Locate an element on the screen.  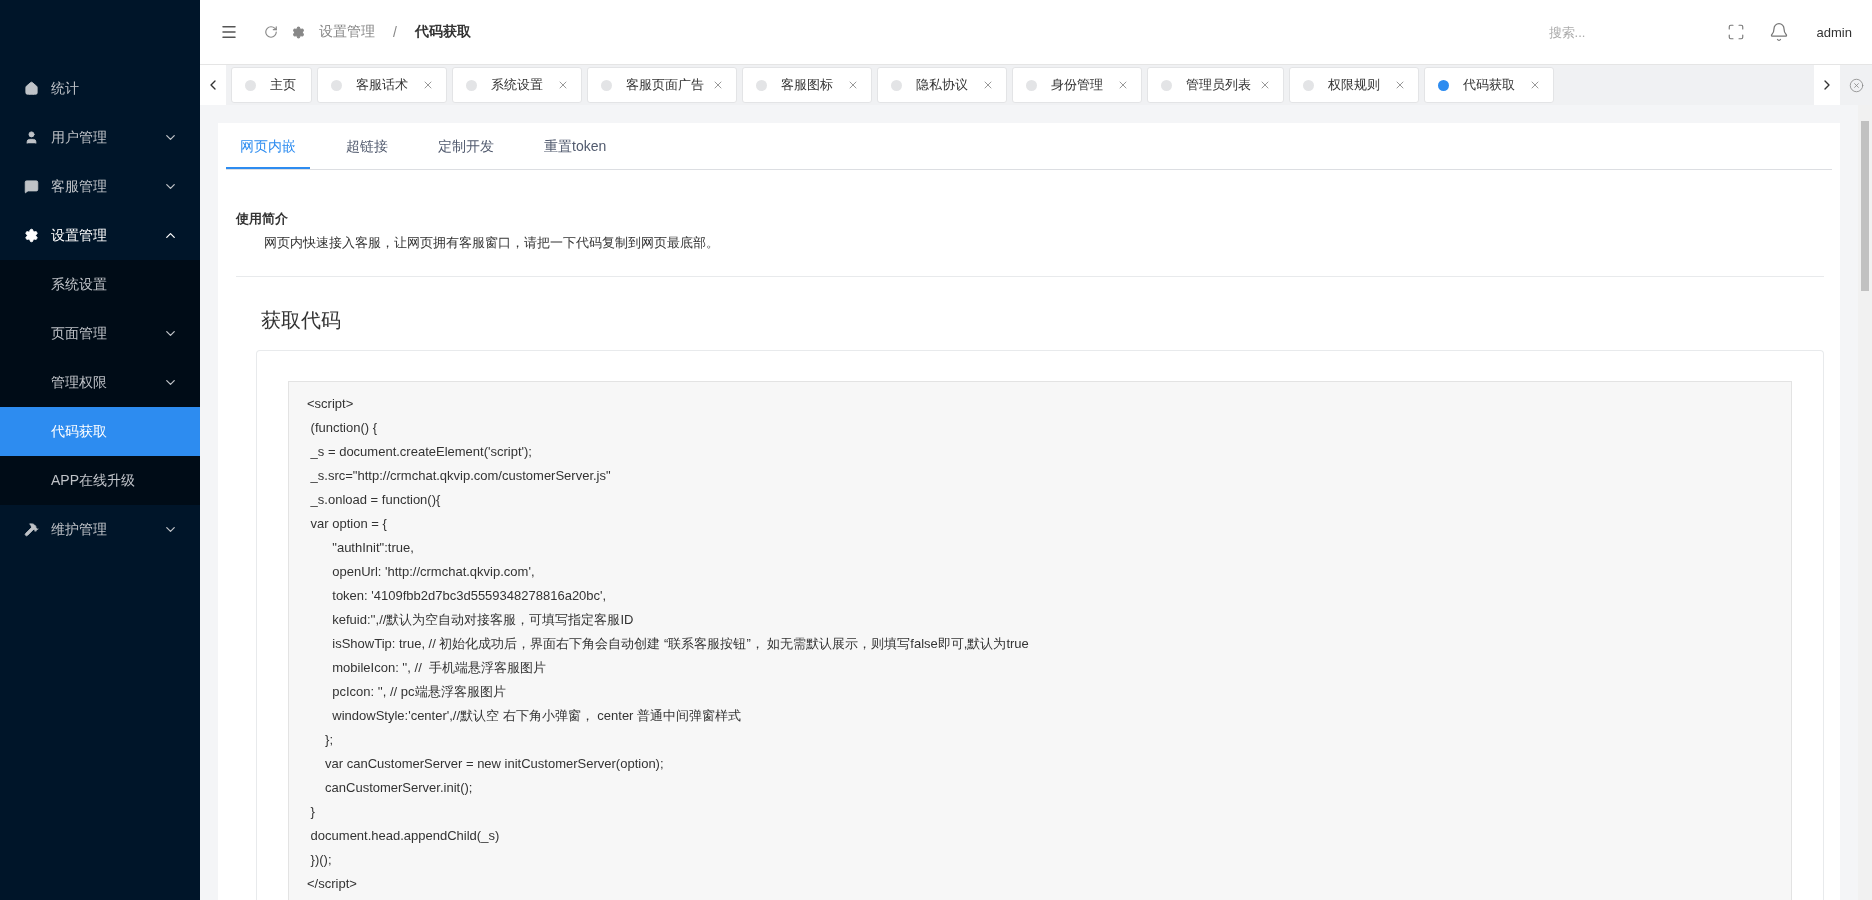
submenu-item: APP在线升级 is located at coordinates (100, 480).